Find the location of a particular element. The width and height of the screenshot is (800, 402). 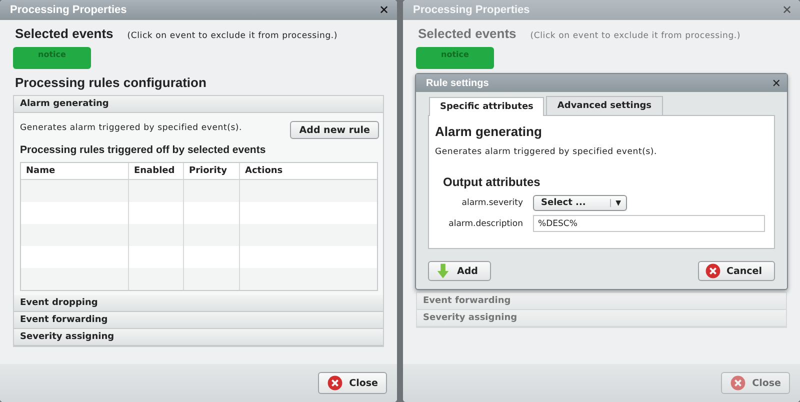

field-label: alarm.severity is located at coordinates (491, 203).